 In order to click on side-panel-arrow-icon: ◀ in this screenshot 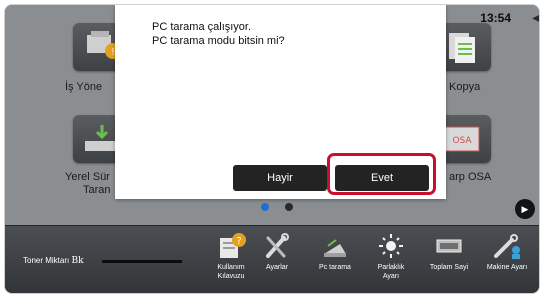, I will do `click(535, 21)`.